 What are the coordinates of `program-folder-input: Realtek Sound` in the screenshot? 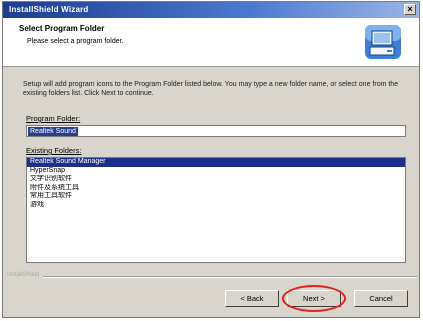 It's located at (216, 131).